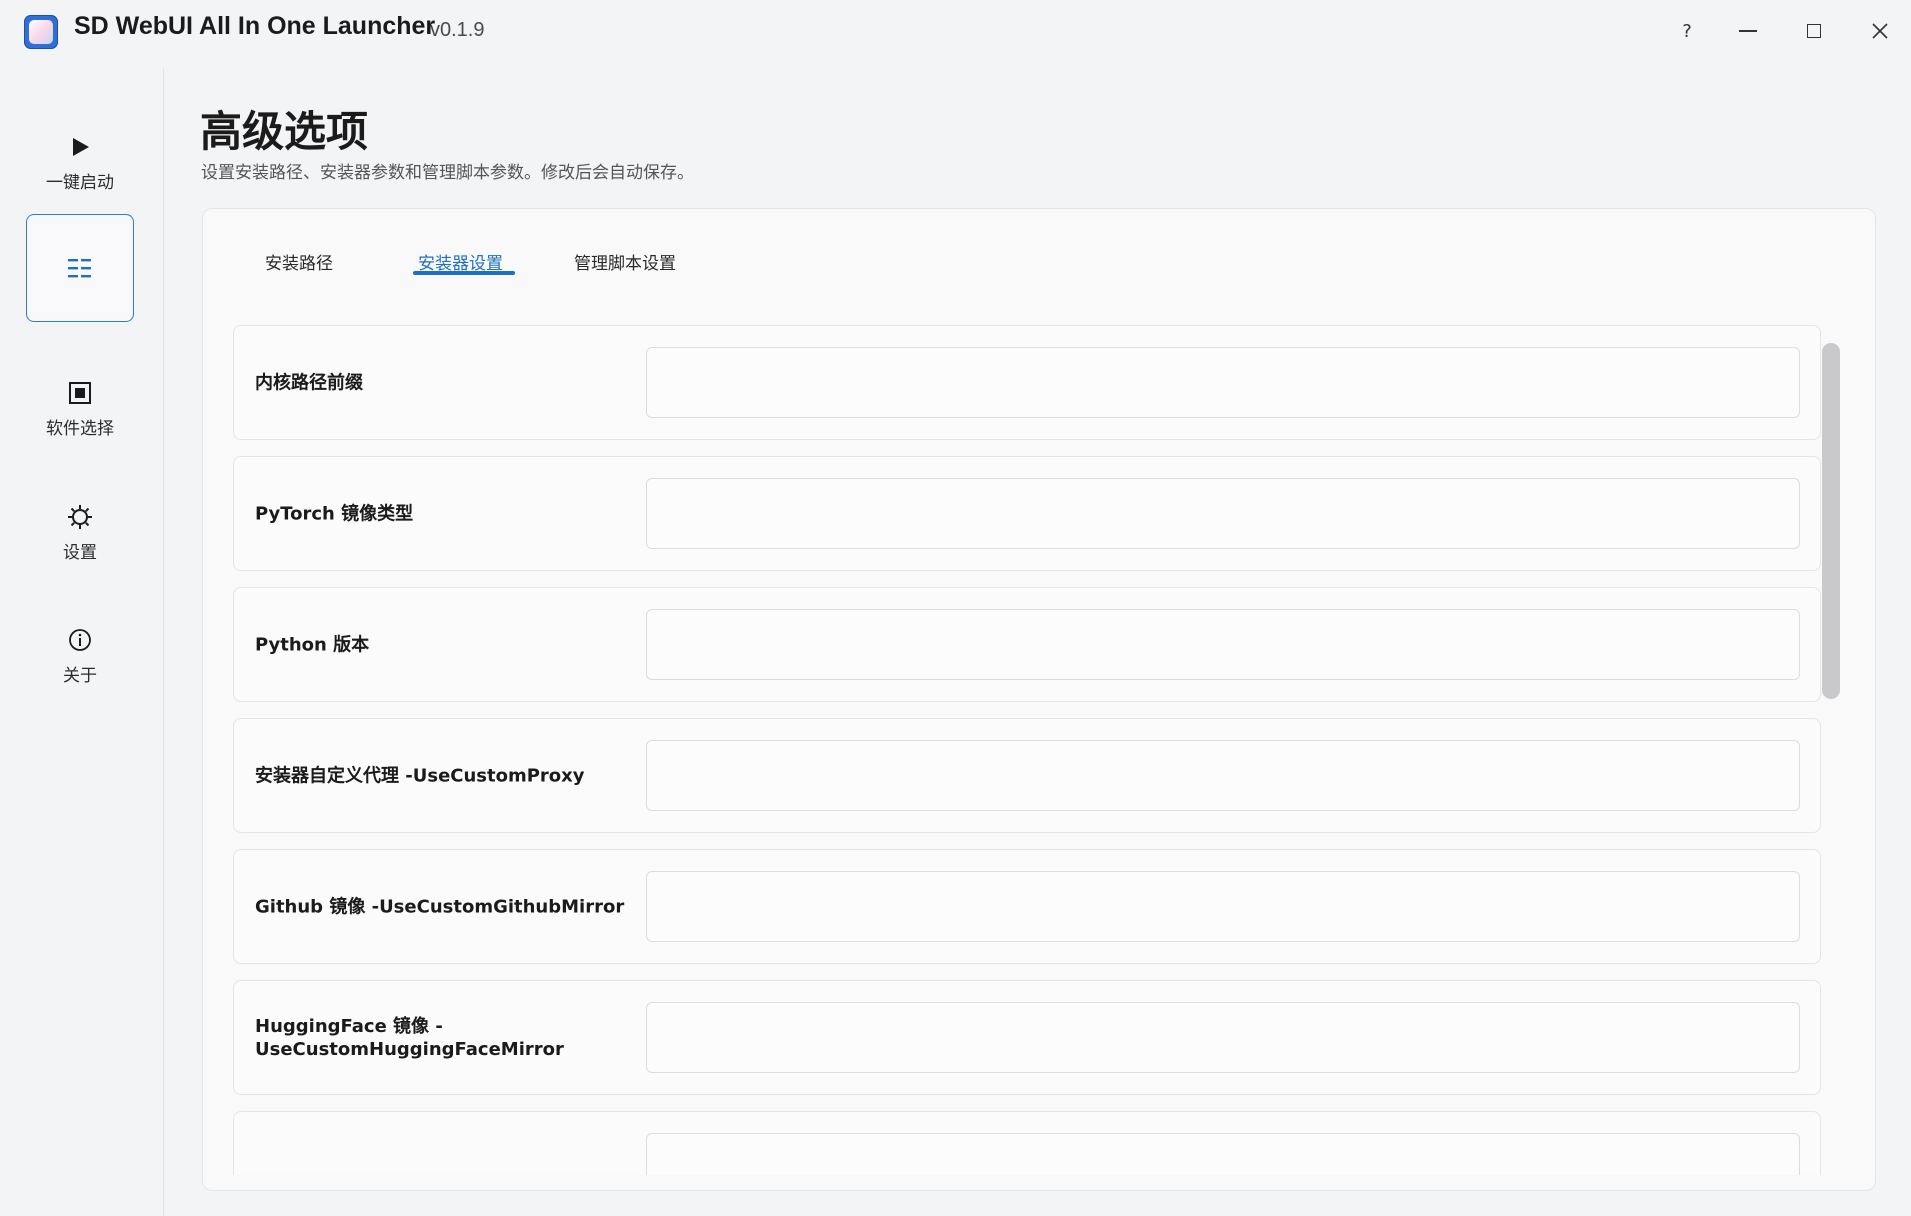  Describe the element at coordinates (457, 30) in the screenshot. I see `app-version: v0.1.9` at that location.